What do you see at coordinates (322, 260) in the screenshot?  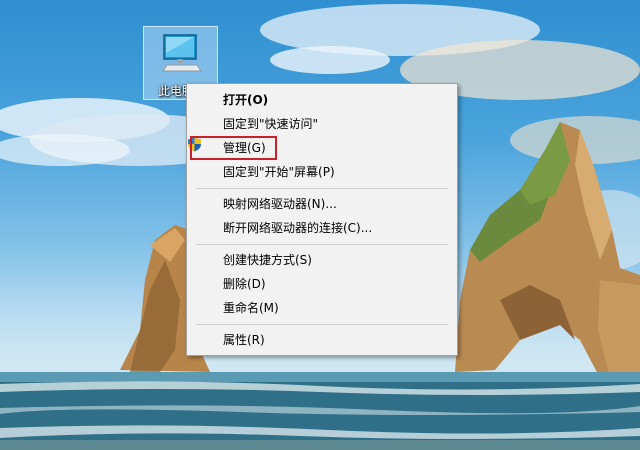 I see `menu-item-create-shortcut: 创建快捷方式(S)` at bounding box center [322, 260].